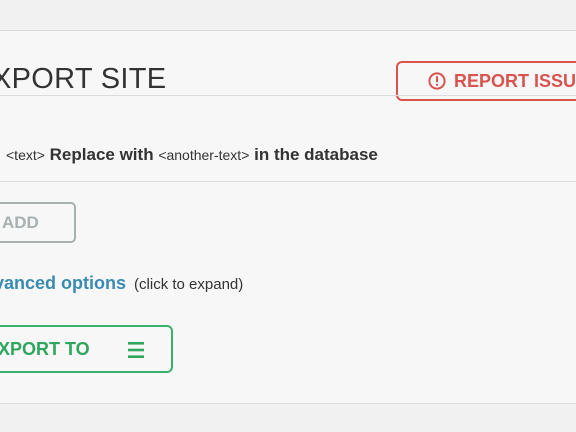 This screenshot has width=576, height=432. I want to click on alert-circle-icon, so click(437, 81).